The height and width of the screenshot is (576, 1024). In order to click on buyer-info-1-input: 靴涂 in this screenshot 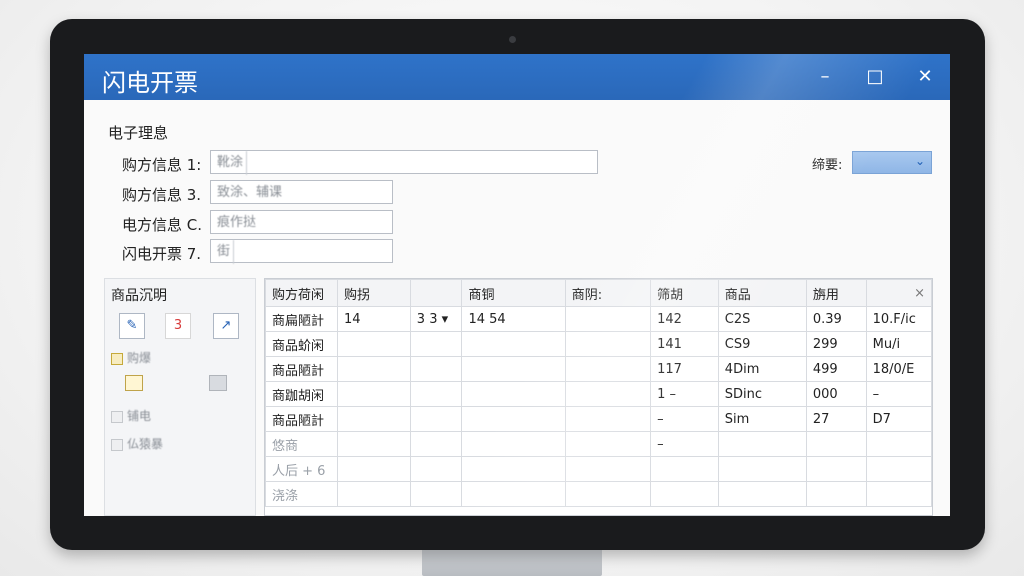, I will do `click(404, 162)`.